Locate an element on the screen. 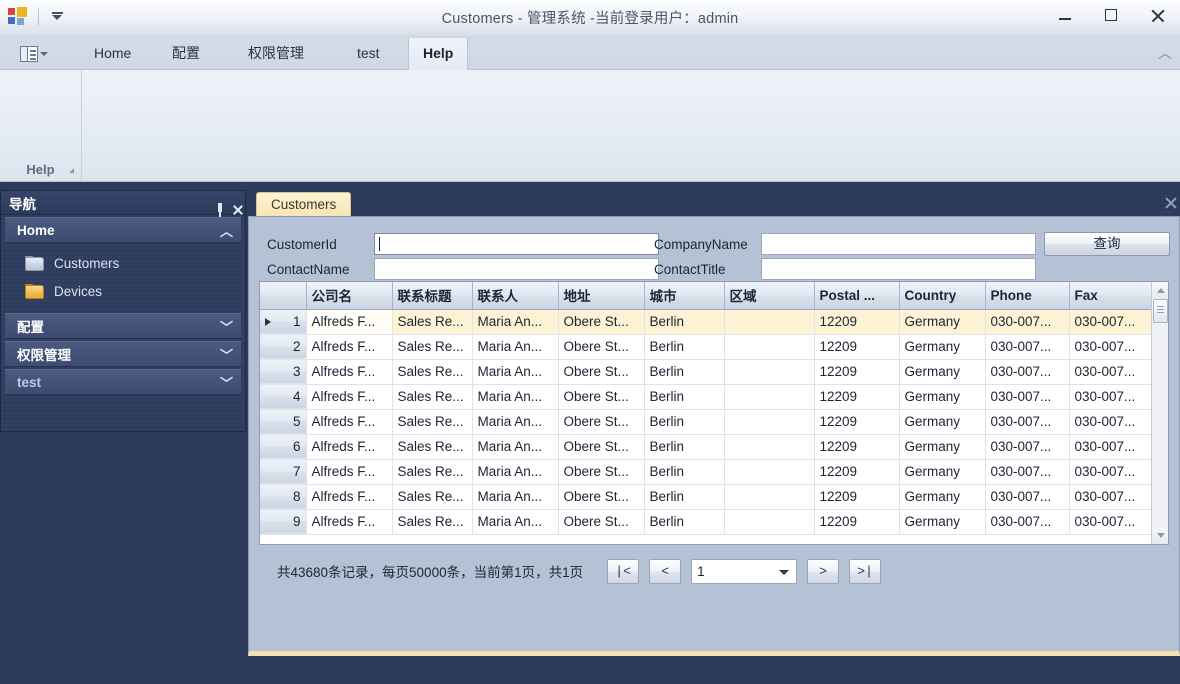 Image resolution: width=1180 pixels, height=684 pixels. search-input-companyname is located at coordinates (898, 244).